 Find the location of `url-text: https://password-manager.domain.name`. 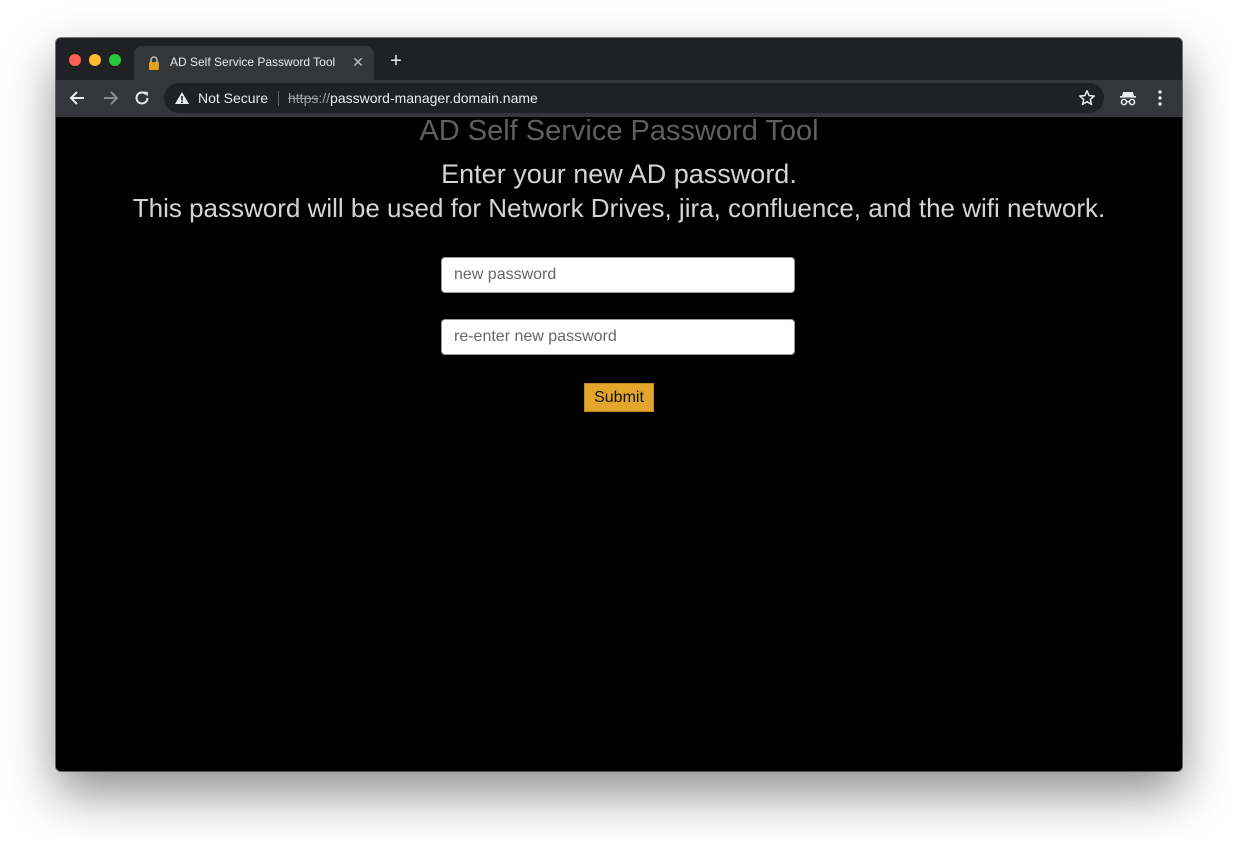

url-text: https://password-manager.domain.name is located at coordinates (413, 98).